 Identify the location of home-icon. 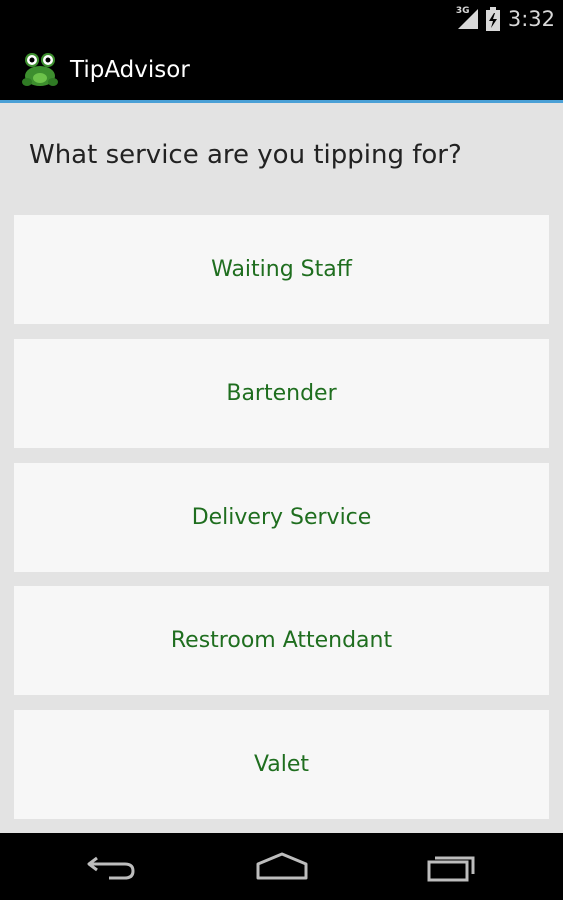
(282, 867).